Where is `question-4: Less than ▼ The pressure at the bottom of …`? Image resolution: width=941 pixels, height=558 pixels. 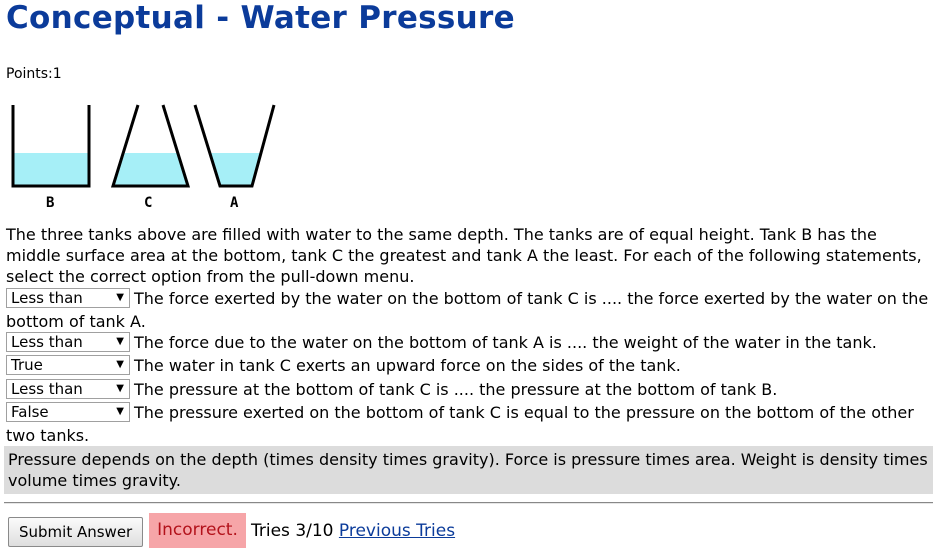 question-4: Less than ▼ The pressure at the bottom of … is located at coordinates (468, 389).